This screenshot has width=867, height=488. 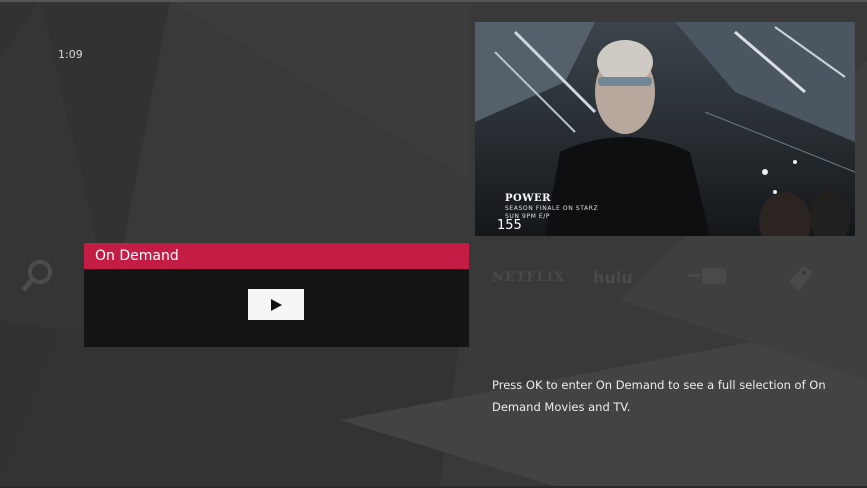 I want to click on clock: 1:09, so click(x=70, y=54).